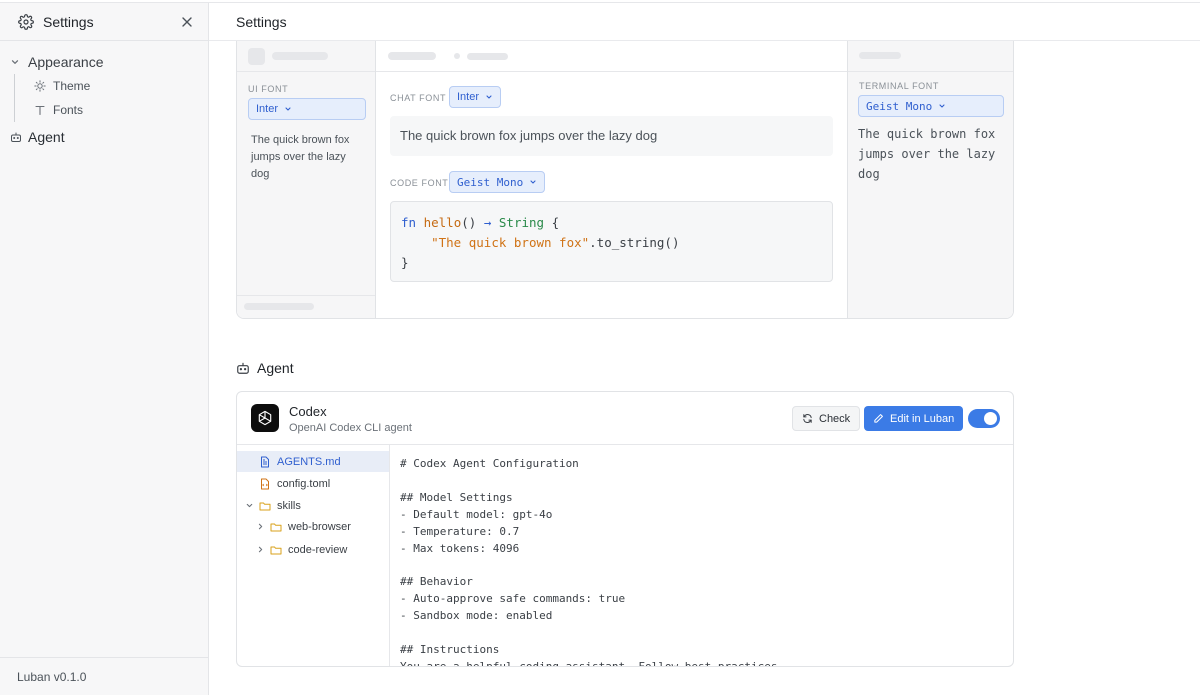 The width and height of the screenshot is (1200, 695). What do you see at coordinates (521, 222) in the screenshot?
I see `code-token: String` at bounding box center [521, 222].